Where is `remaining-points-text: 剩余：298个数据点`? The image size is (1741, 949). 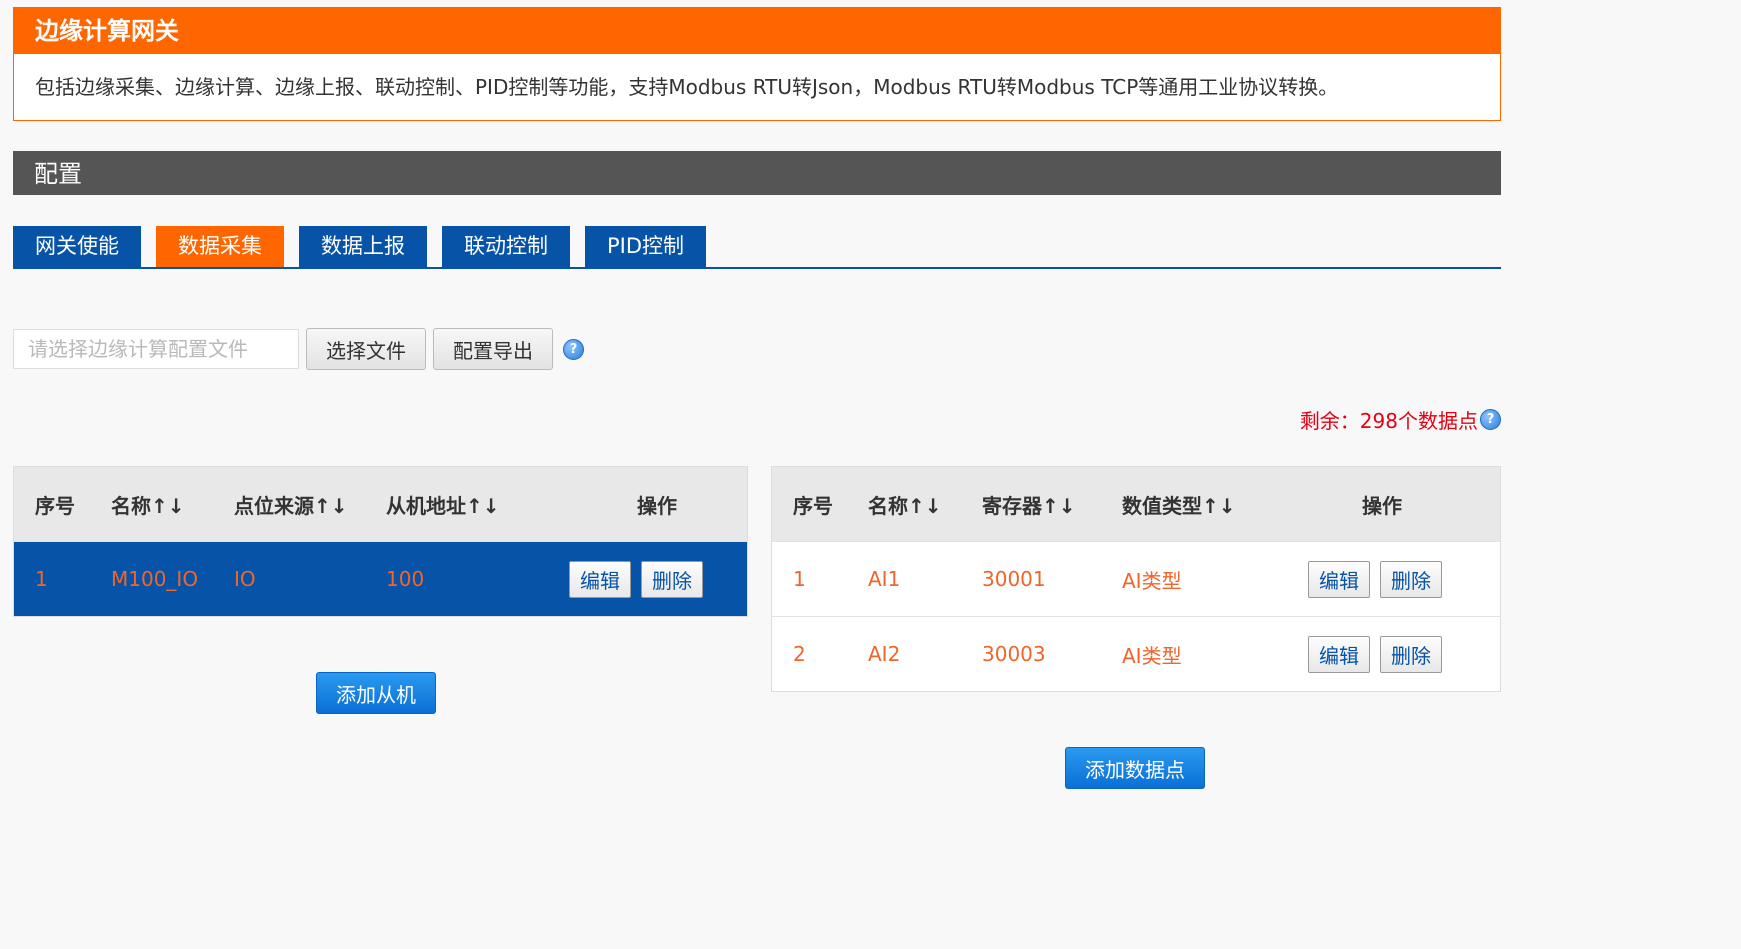 remaining-points-text: 剩余：298个数据点 is located at coordinates (1388, 421).